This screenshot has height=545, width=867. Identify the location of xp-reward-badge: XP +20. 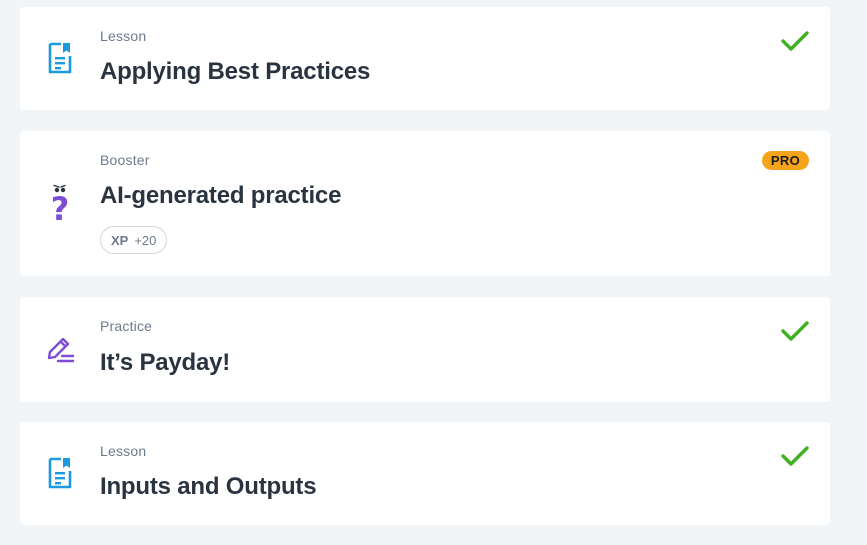
(134, 240).